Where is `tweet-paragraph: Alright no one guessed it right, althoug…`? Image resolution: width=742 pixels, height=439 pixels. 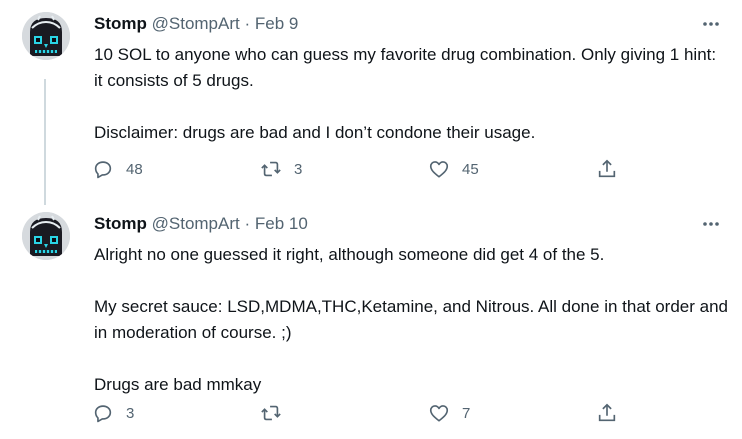
tweet-paragraph: Alright no one guessed it right, althoug… is located at coordinates (349, 254).